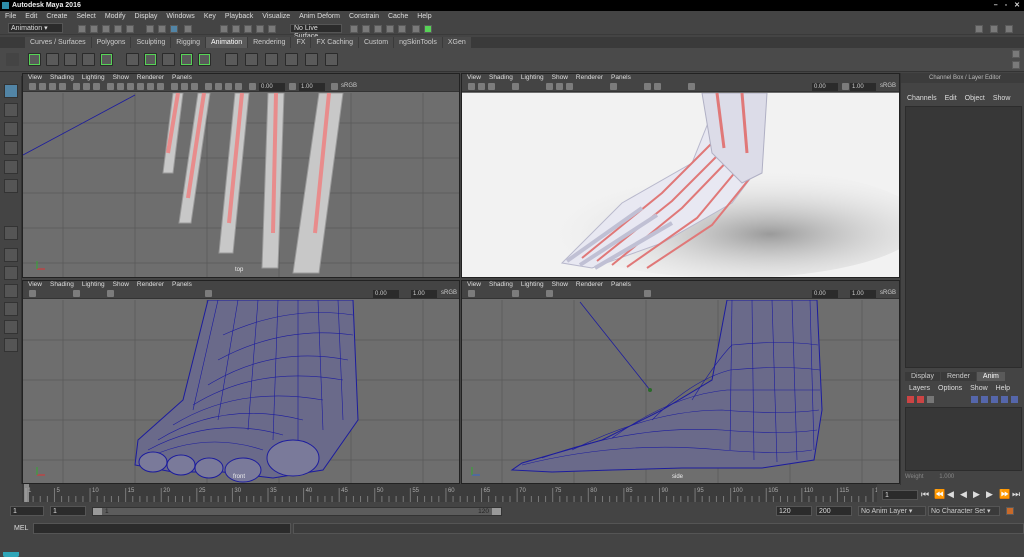 The height and width of the screenshot is (557, 1024). I want to click on step-forward-key-button: ⏩, so click(1004, 494).